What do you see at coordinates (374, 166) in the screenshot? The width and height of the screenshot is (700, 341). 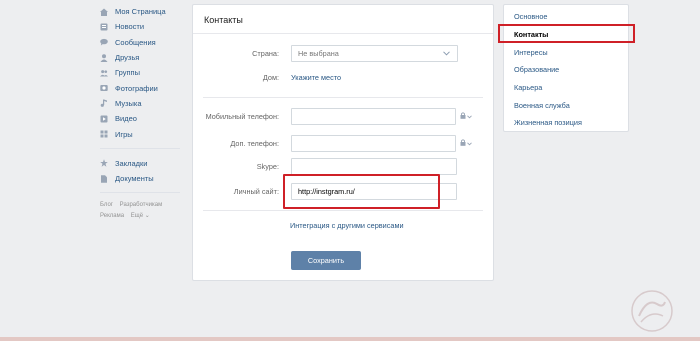 I see `skype-input` at bounding box center [374, 166].